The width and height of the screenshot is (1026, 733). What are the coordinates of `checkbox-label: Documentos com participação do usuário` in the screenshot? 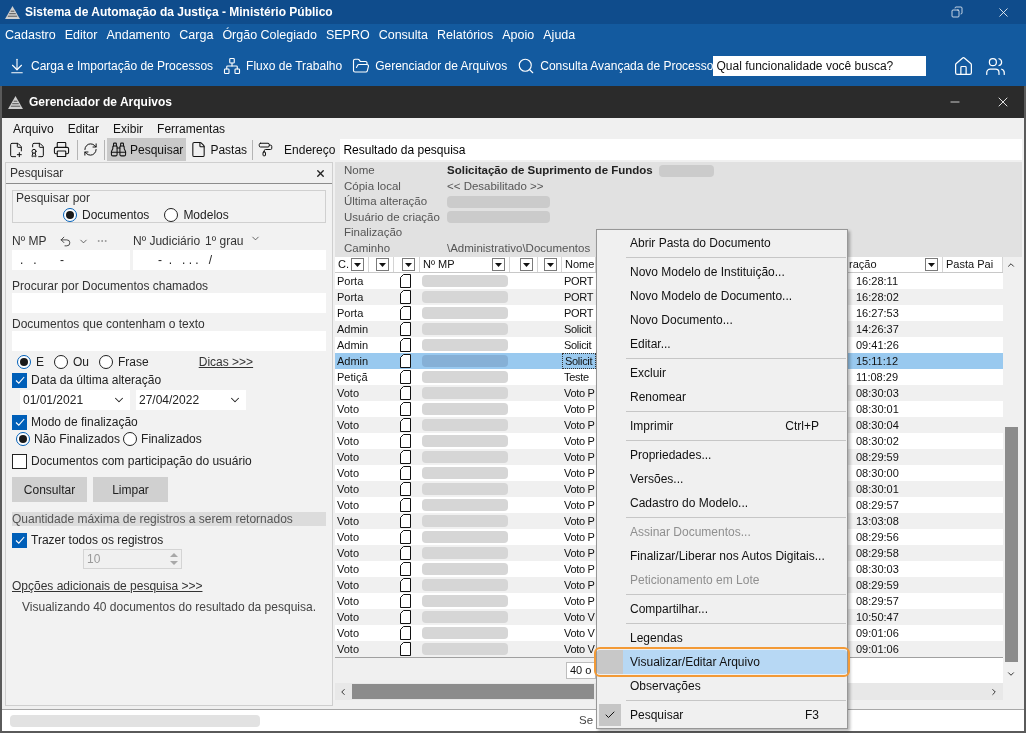 It's located at (141, 461).